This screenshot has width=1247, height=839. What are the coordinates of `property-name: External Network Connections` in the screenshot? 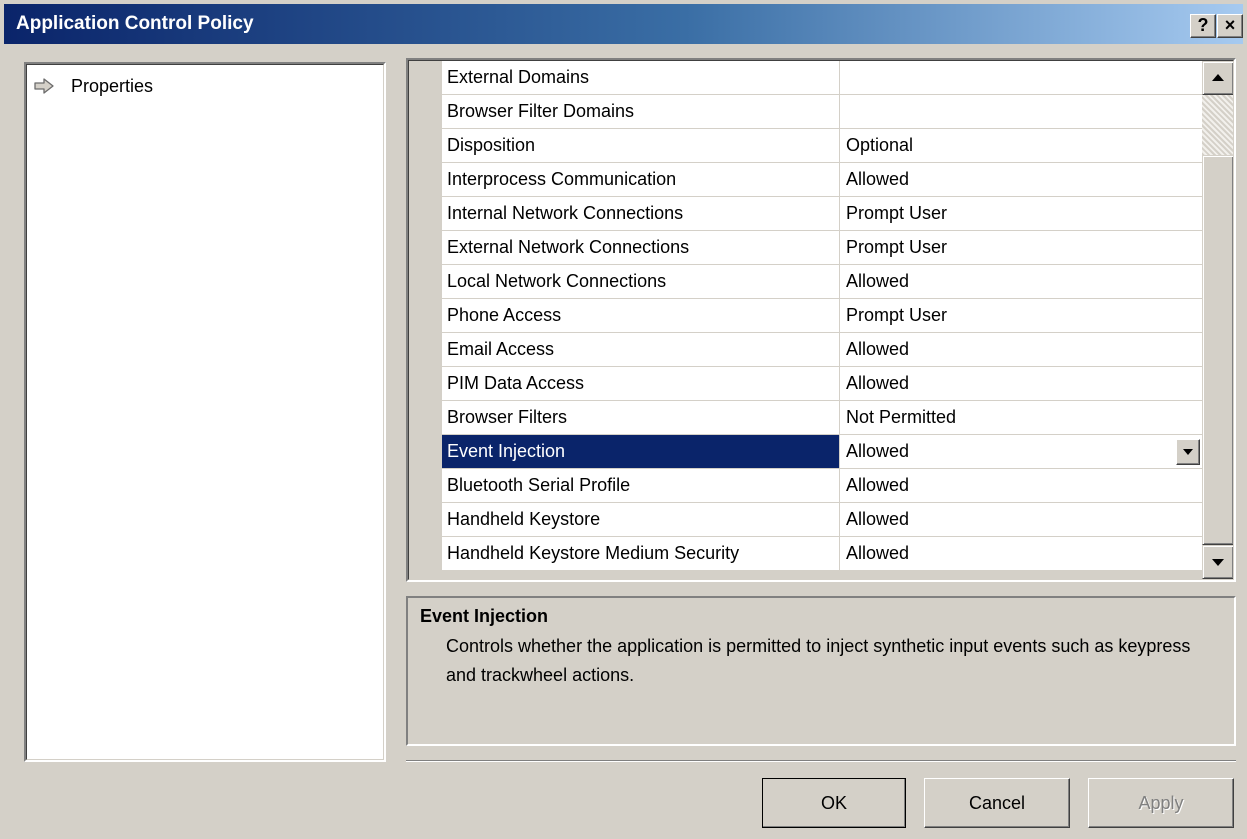 It's located at (641, 248).